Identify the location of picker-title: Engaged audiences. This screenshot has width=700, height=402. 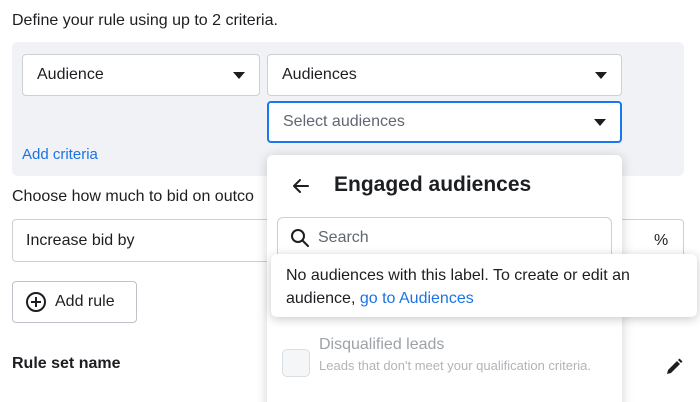
(433, 184).